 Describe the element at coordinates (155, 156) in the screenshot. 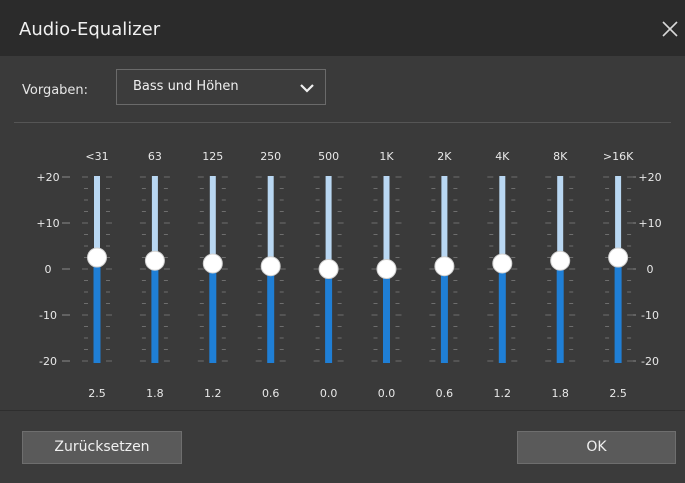

I see `band-frequency-label: 63` at that location.